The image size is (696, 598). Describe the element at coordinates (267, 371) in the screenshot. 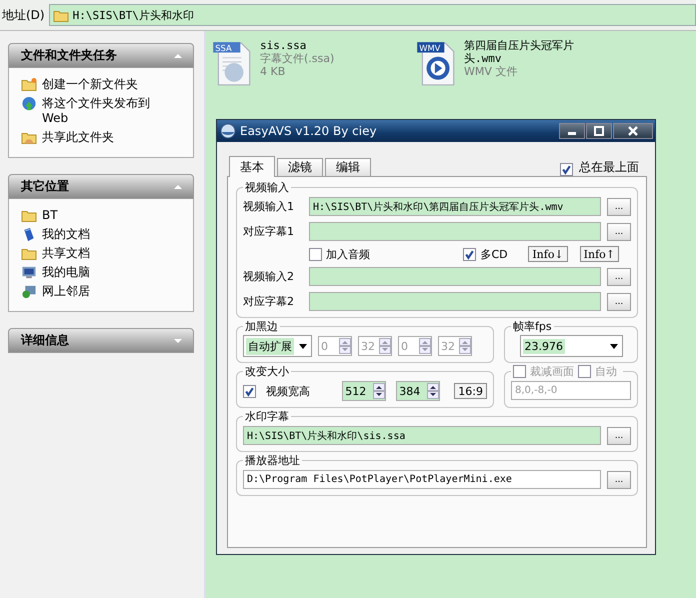

I see `group-title: 改变大小` at that location.